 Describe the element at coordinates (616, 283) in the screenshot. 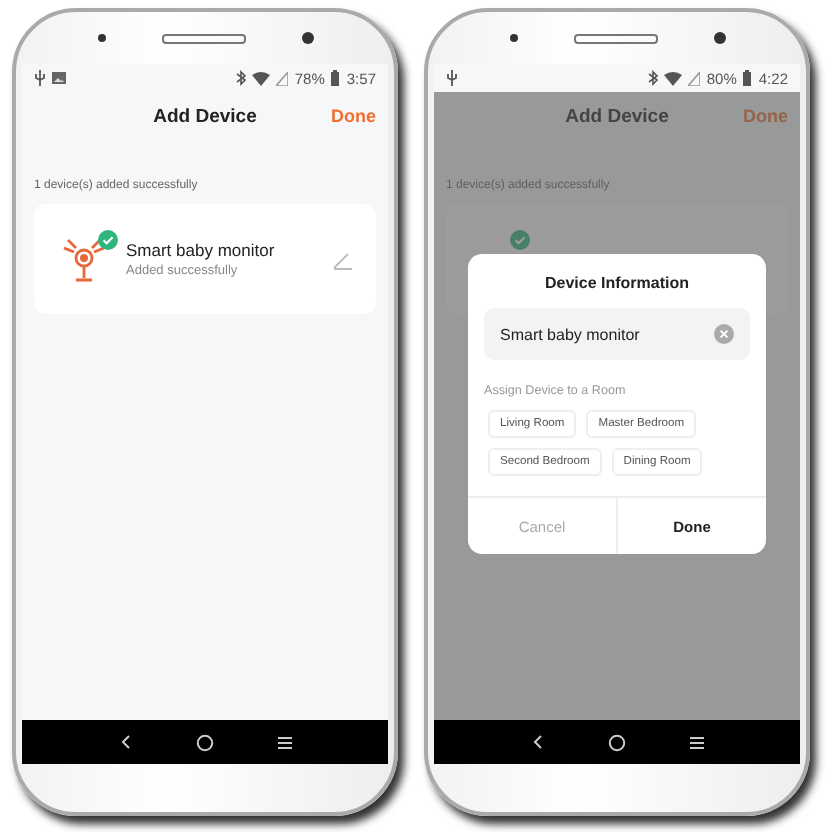

I see `dialog-title: Device Information` at that location.